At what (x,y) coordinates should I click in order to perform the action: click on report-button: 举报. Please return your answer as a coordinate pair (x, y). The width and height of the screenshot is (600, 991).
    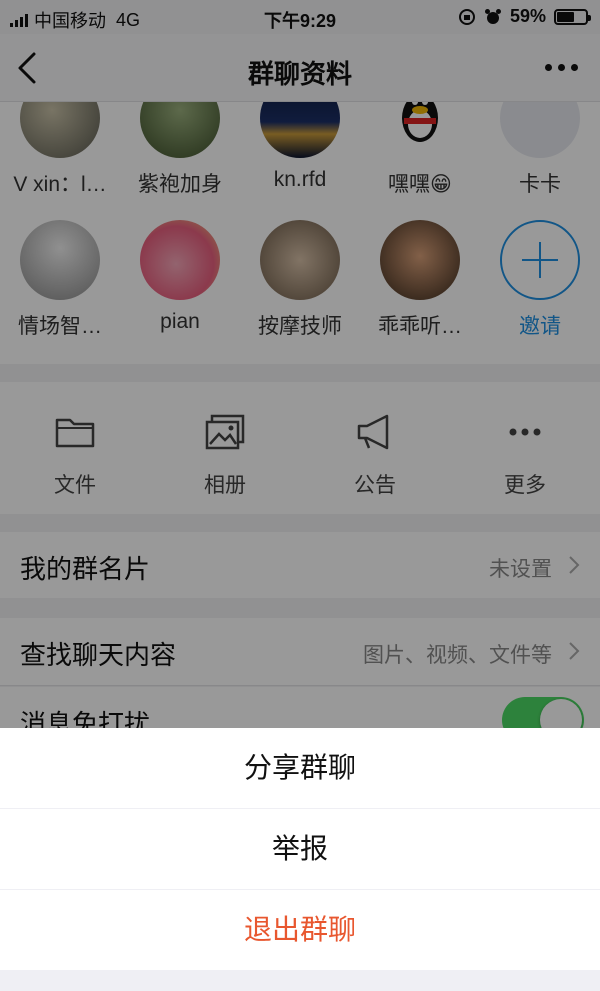
    Looking at the image, I should click on (300, 849).